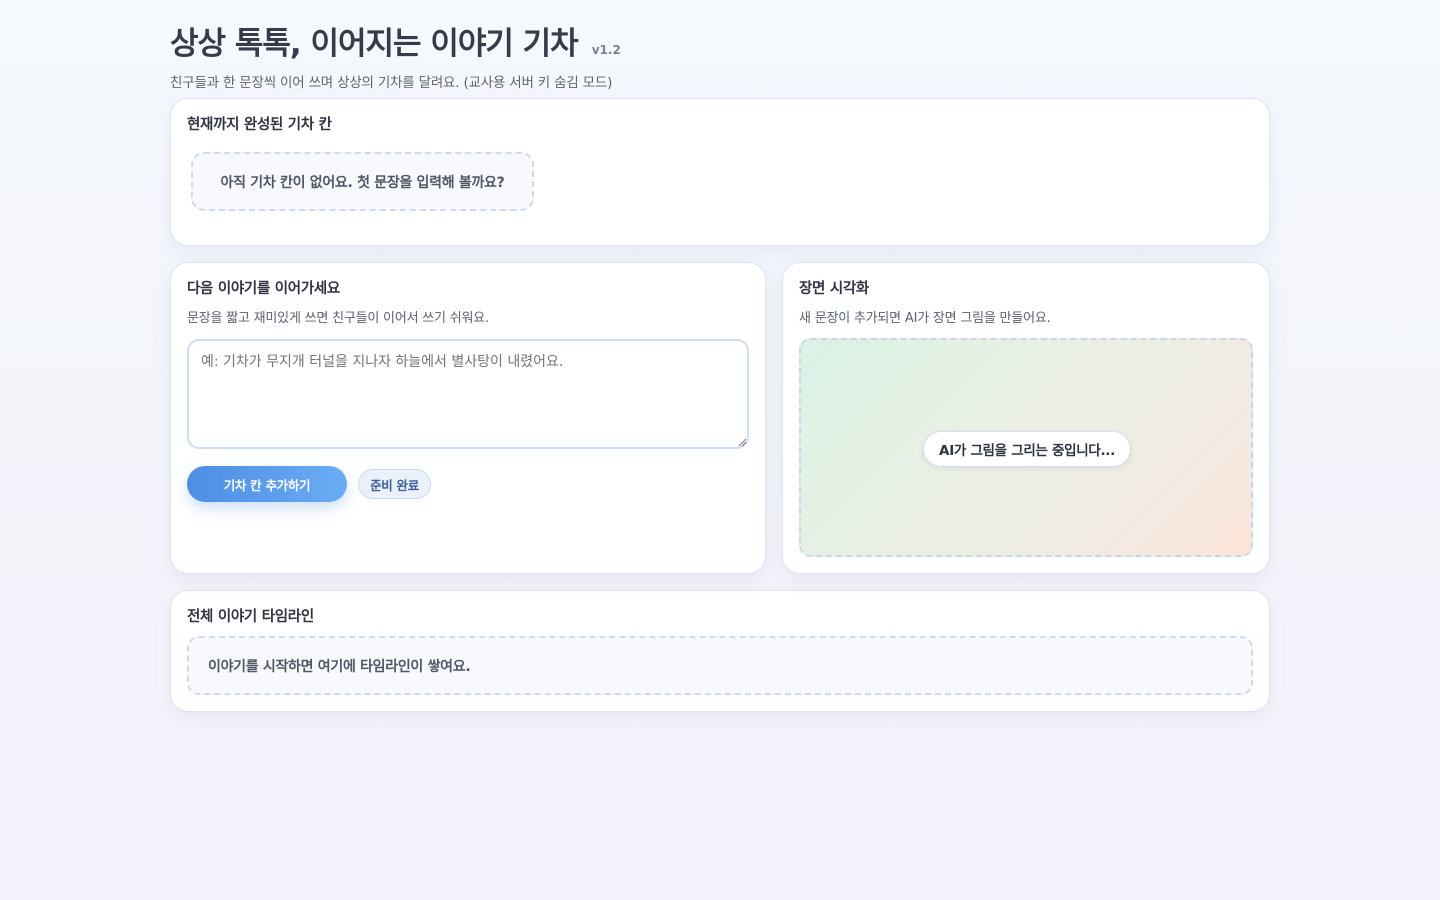 This screenshot has width=1440, height=900. I want to click on train-card-title: 현재까지 완성된 기차 칸, so click(259, 125).